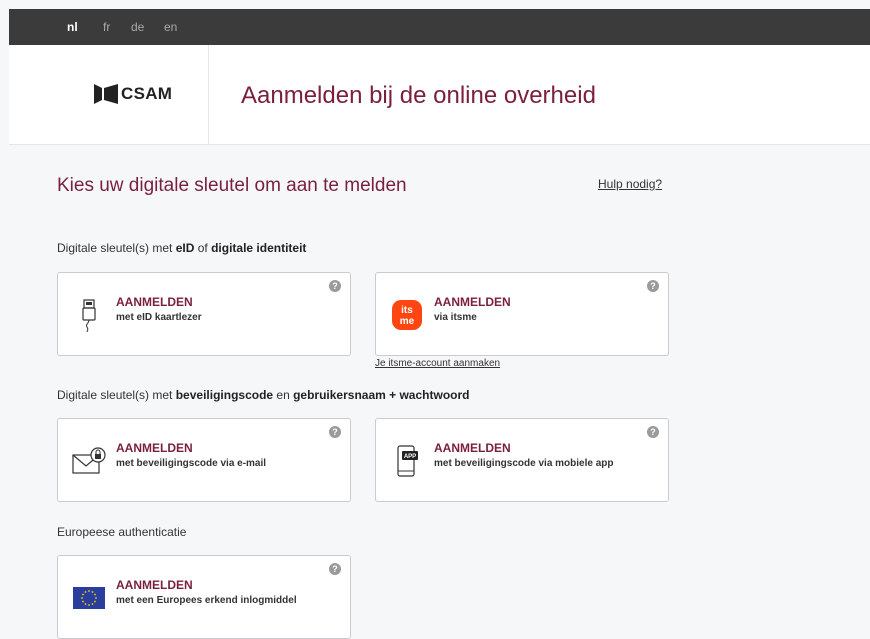  I want to click on logo-text: CSAM, so click(147, 93).